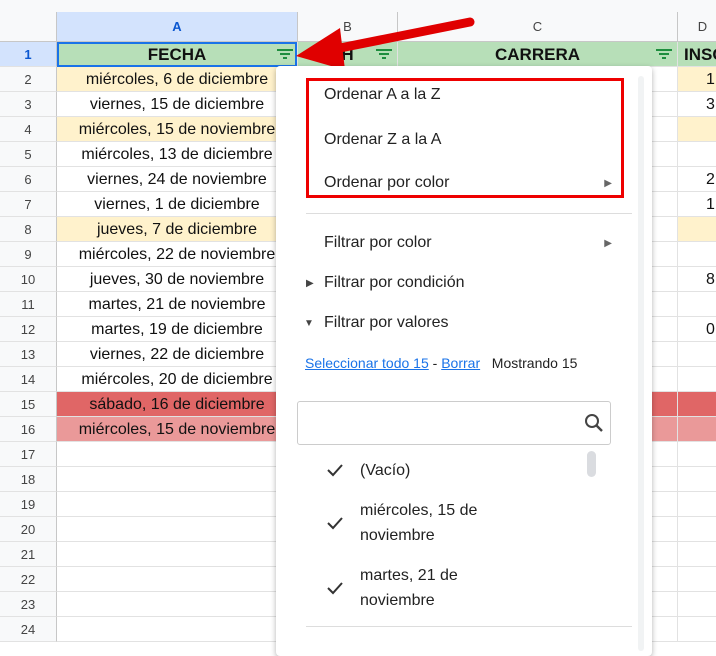 The image size is (716, 656). Describe the element at coordinates (378, 243) in the screenshot. I see `filter-by-color-item: Filtrar por color` at that location.